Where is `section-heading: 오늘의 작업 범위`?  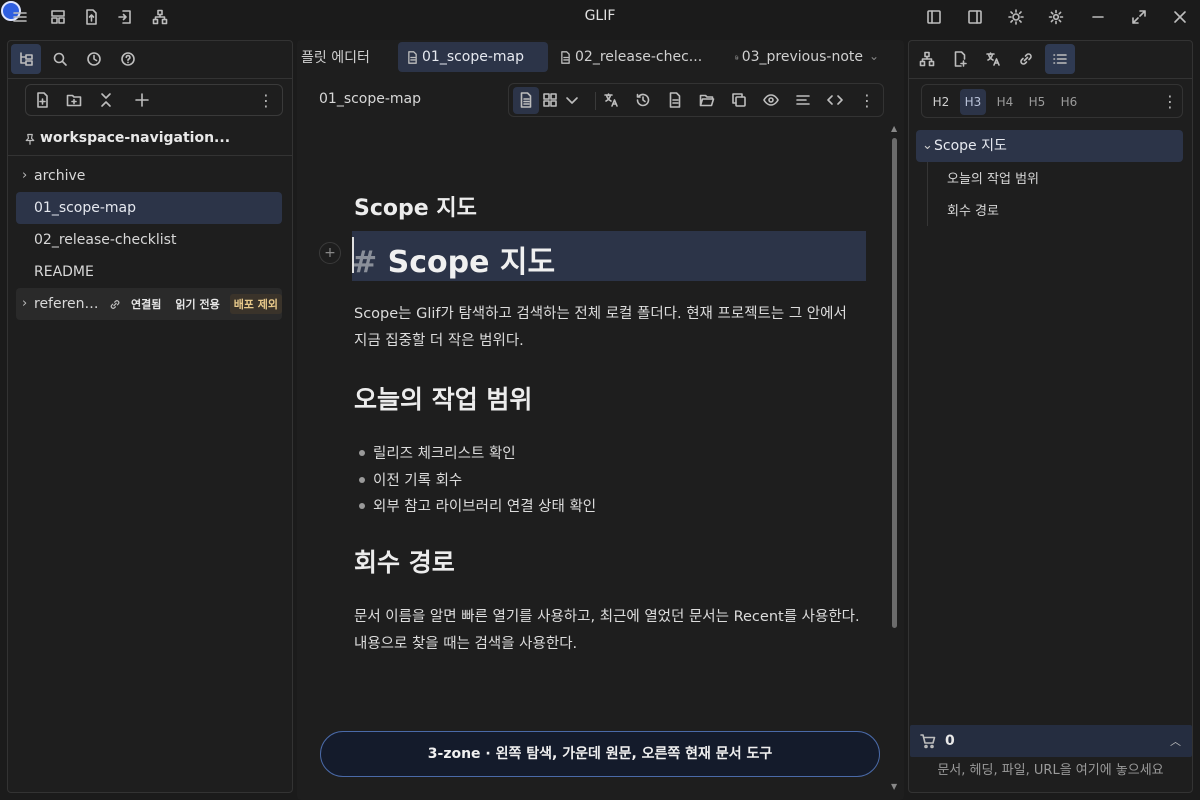 section-heading: 오늘의 작업 범위 is located at coordinates (443, 398).